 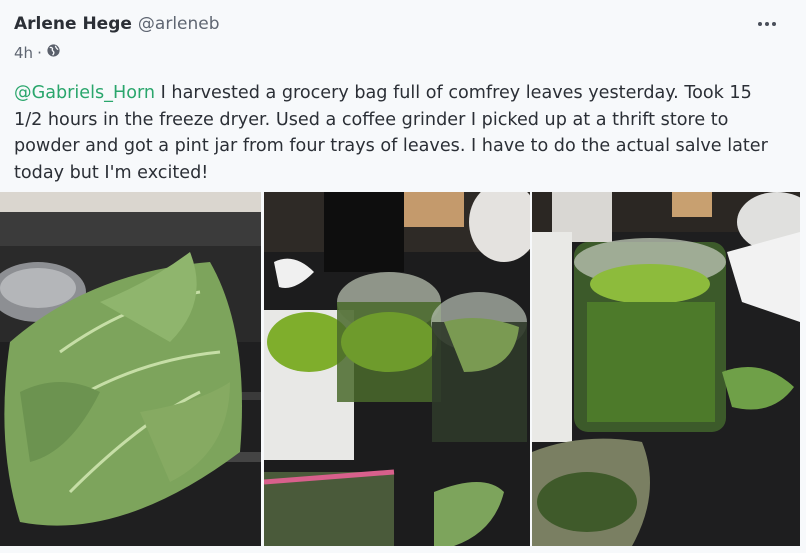 What do you see at coordinates (23, 53) in the screenshot?
I see `timestamp: 4h` at bounding box center [23, 53].